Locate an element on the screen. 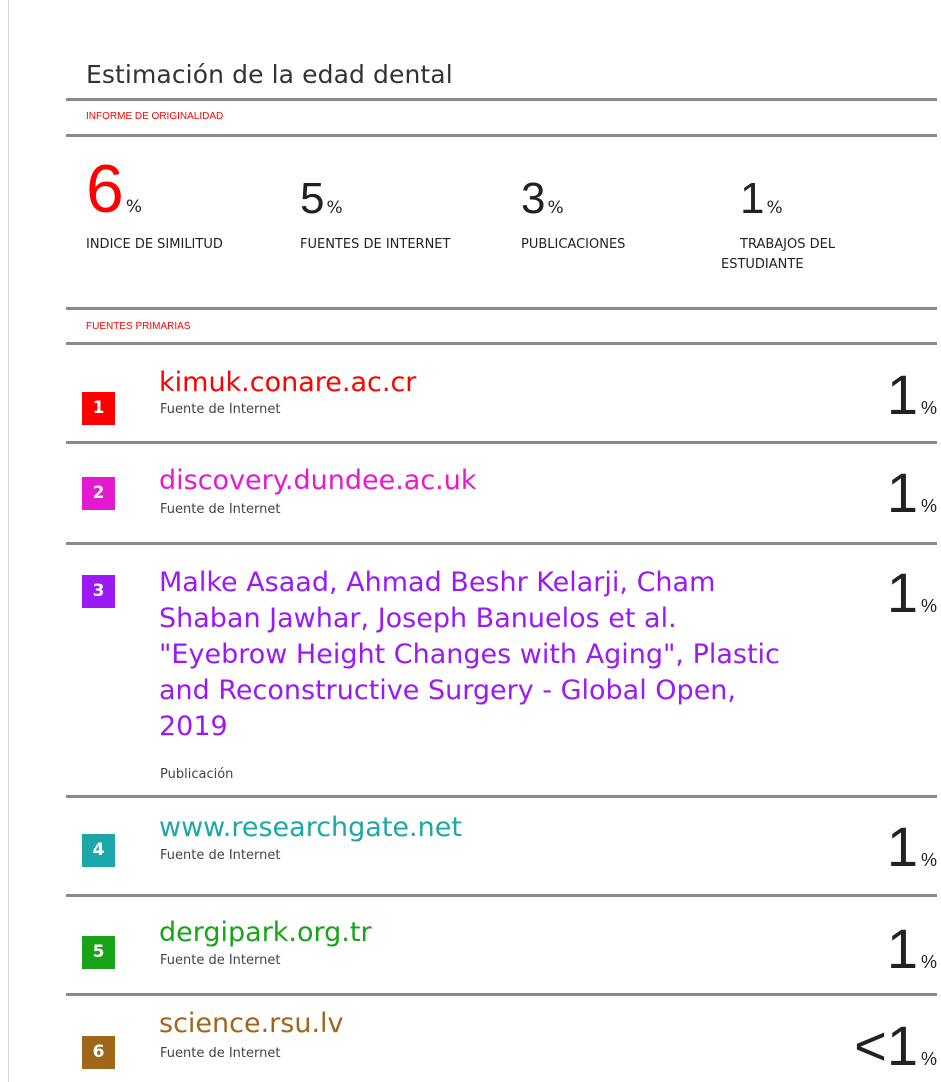 This screenshot has height=1082, width=941. originality-divider is located at coordinates (501, 135).